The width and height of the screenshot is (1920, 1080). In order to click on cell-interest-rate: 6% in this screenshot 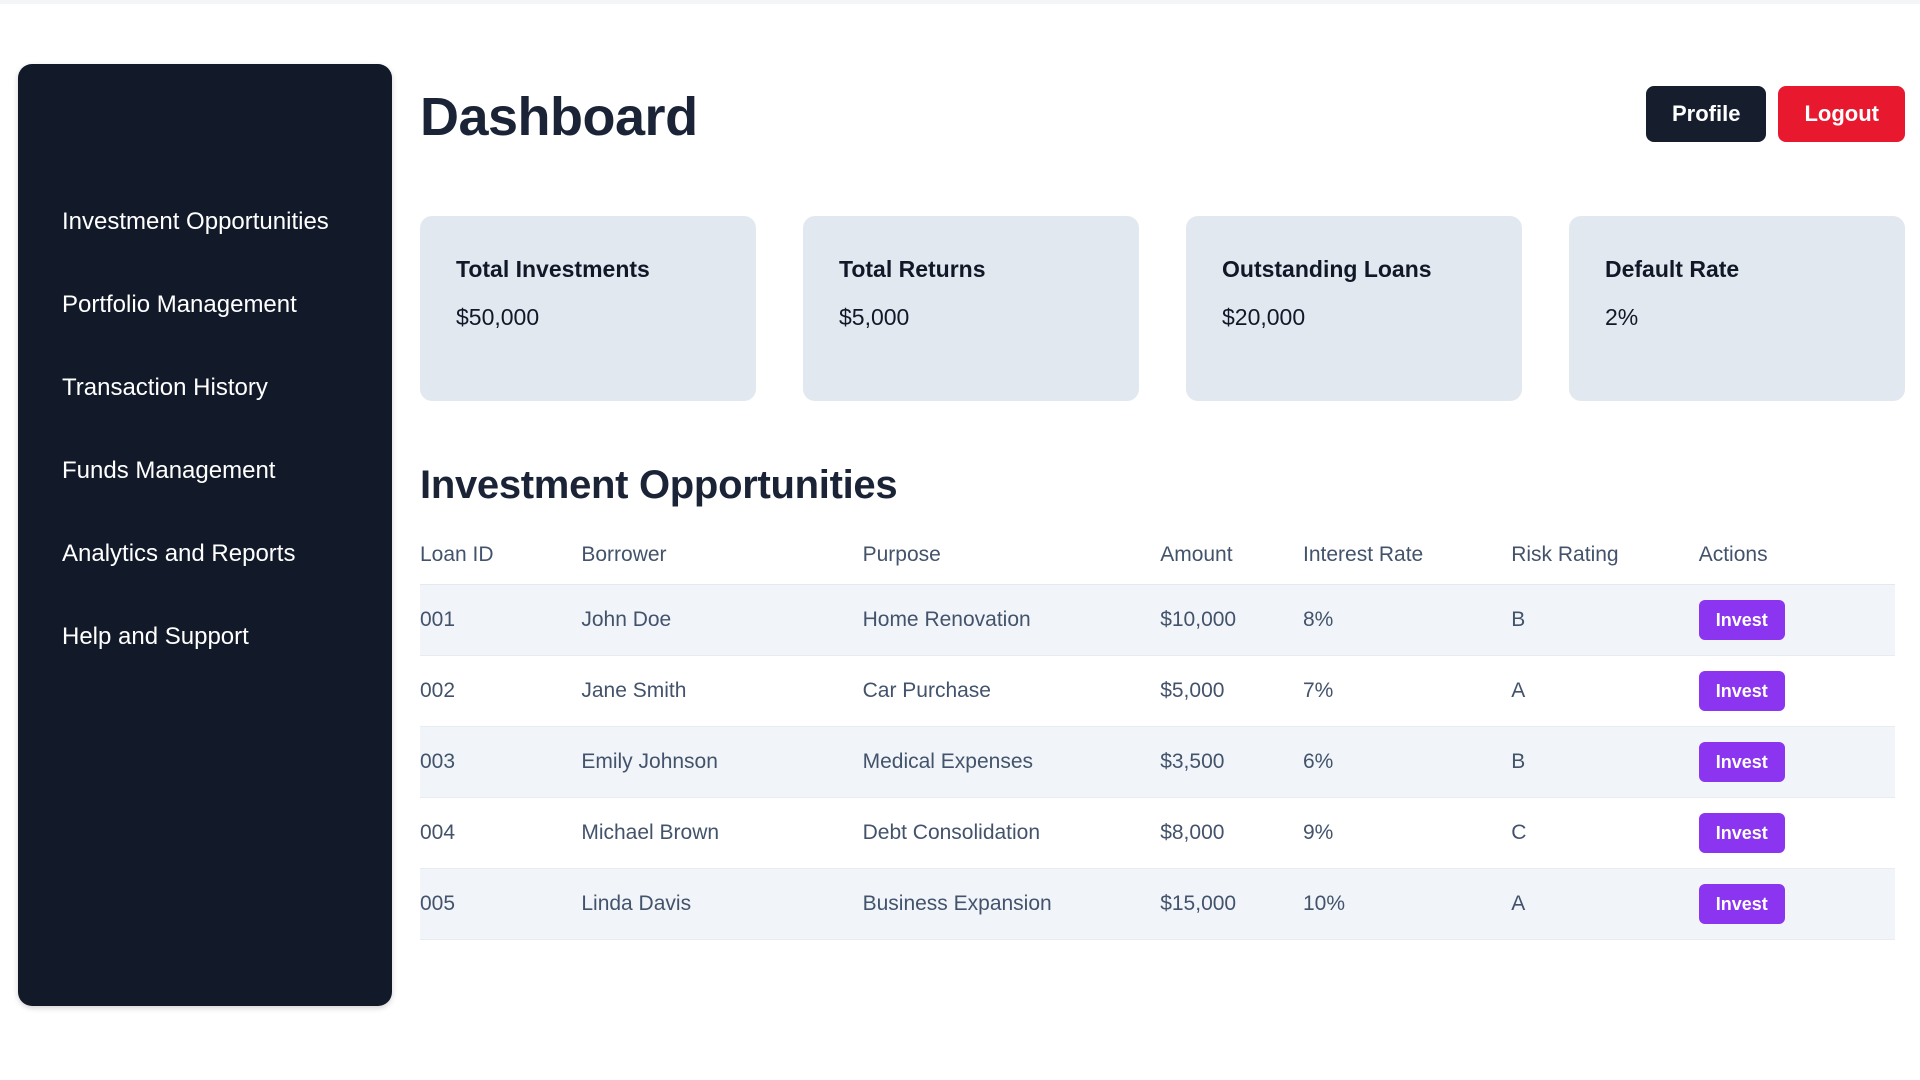, I will do `click(1407, 762)`.